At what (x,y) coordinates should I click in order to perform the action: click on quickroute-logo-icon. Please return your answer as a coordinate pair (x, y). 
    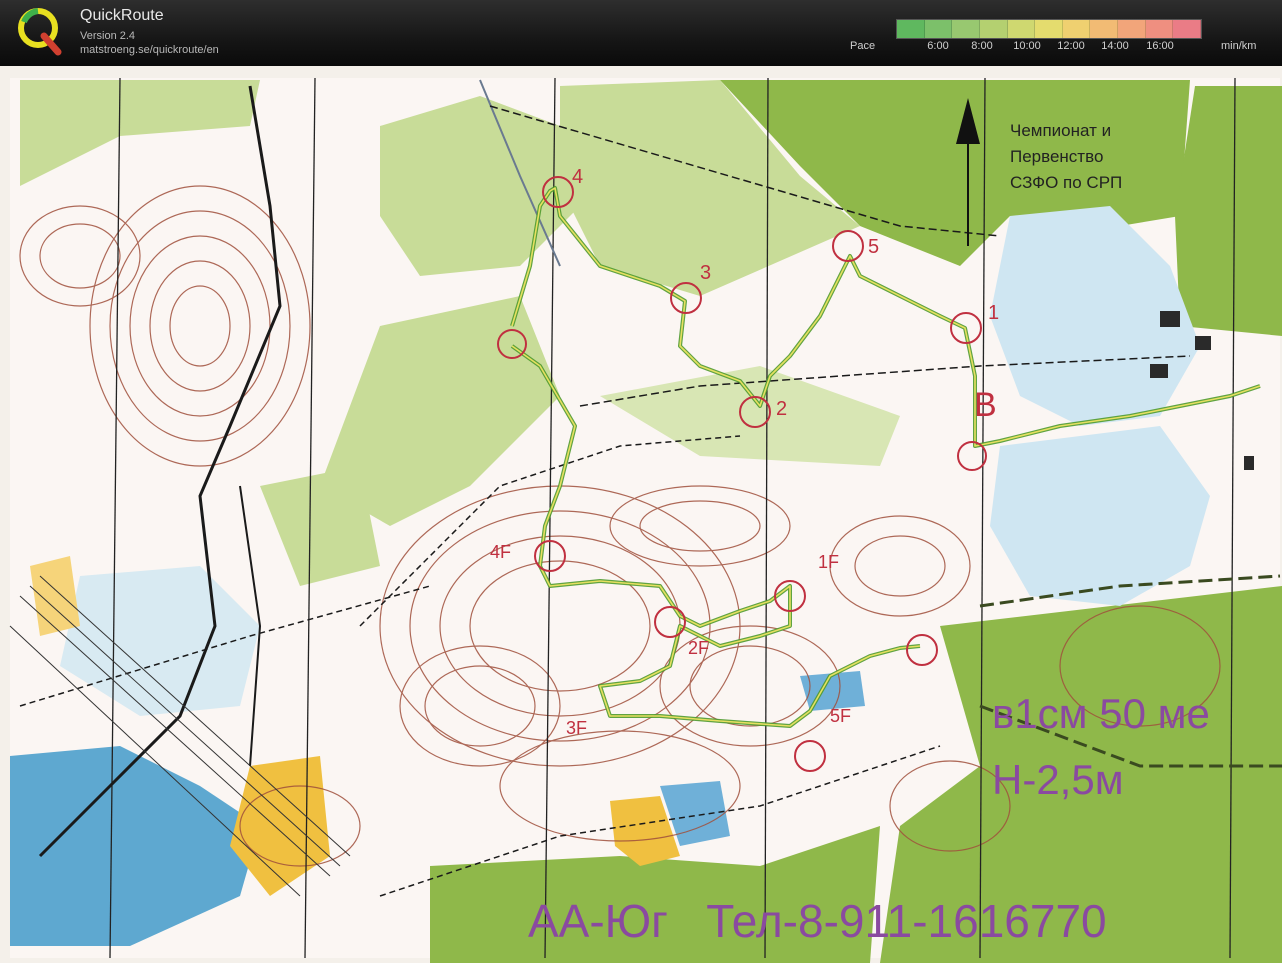
    Looking at the image, I should click on (40, 32).